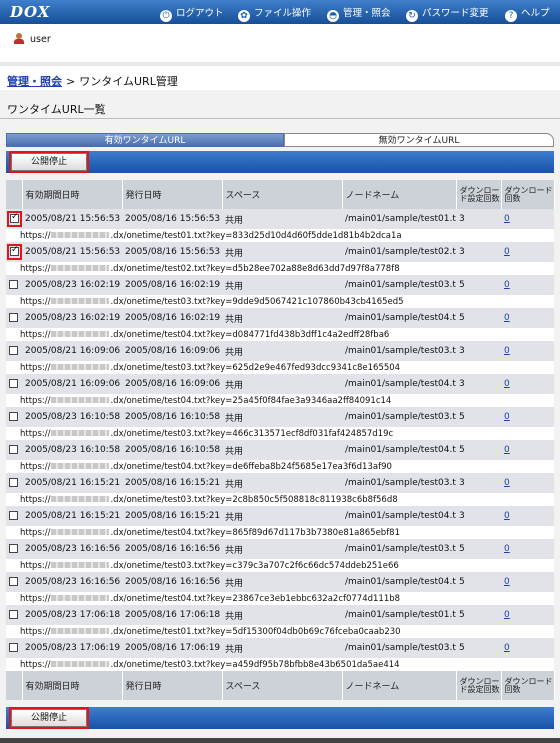  I want to click on breadcrumb-parent-link: 管理・照会, so click(34, 81).